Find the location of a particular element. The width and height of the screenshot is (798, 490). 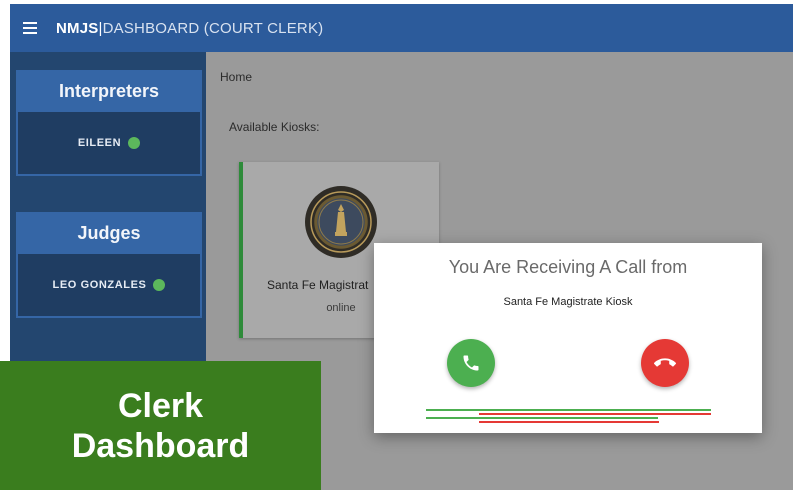

judges-panel: Judges LEO GONZALES is located at coordinates (109, 265).